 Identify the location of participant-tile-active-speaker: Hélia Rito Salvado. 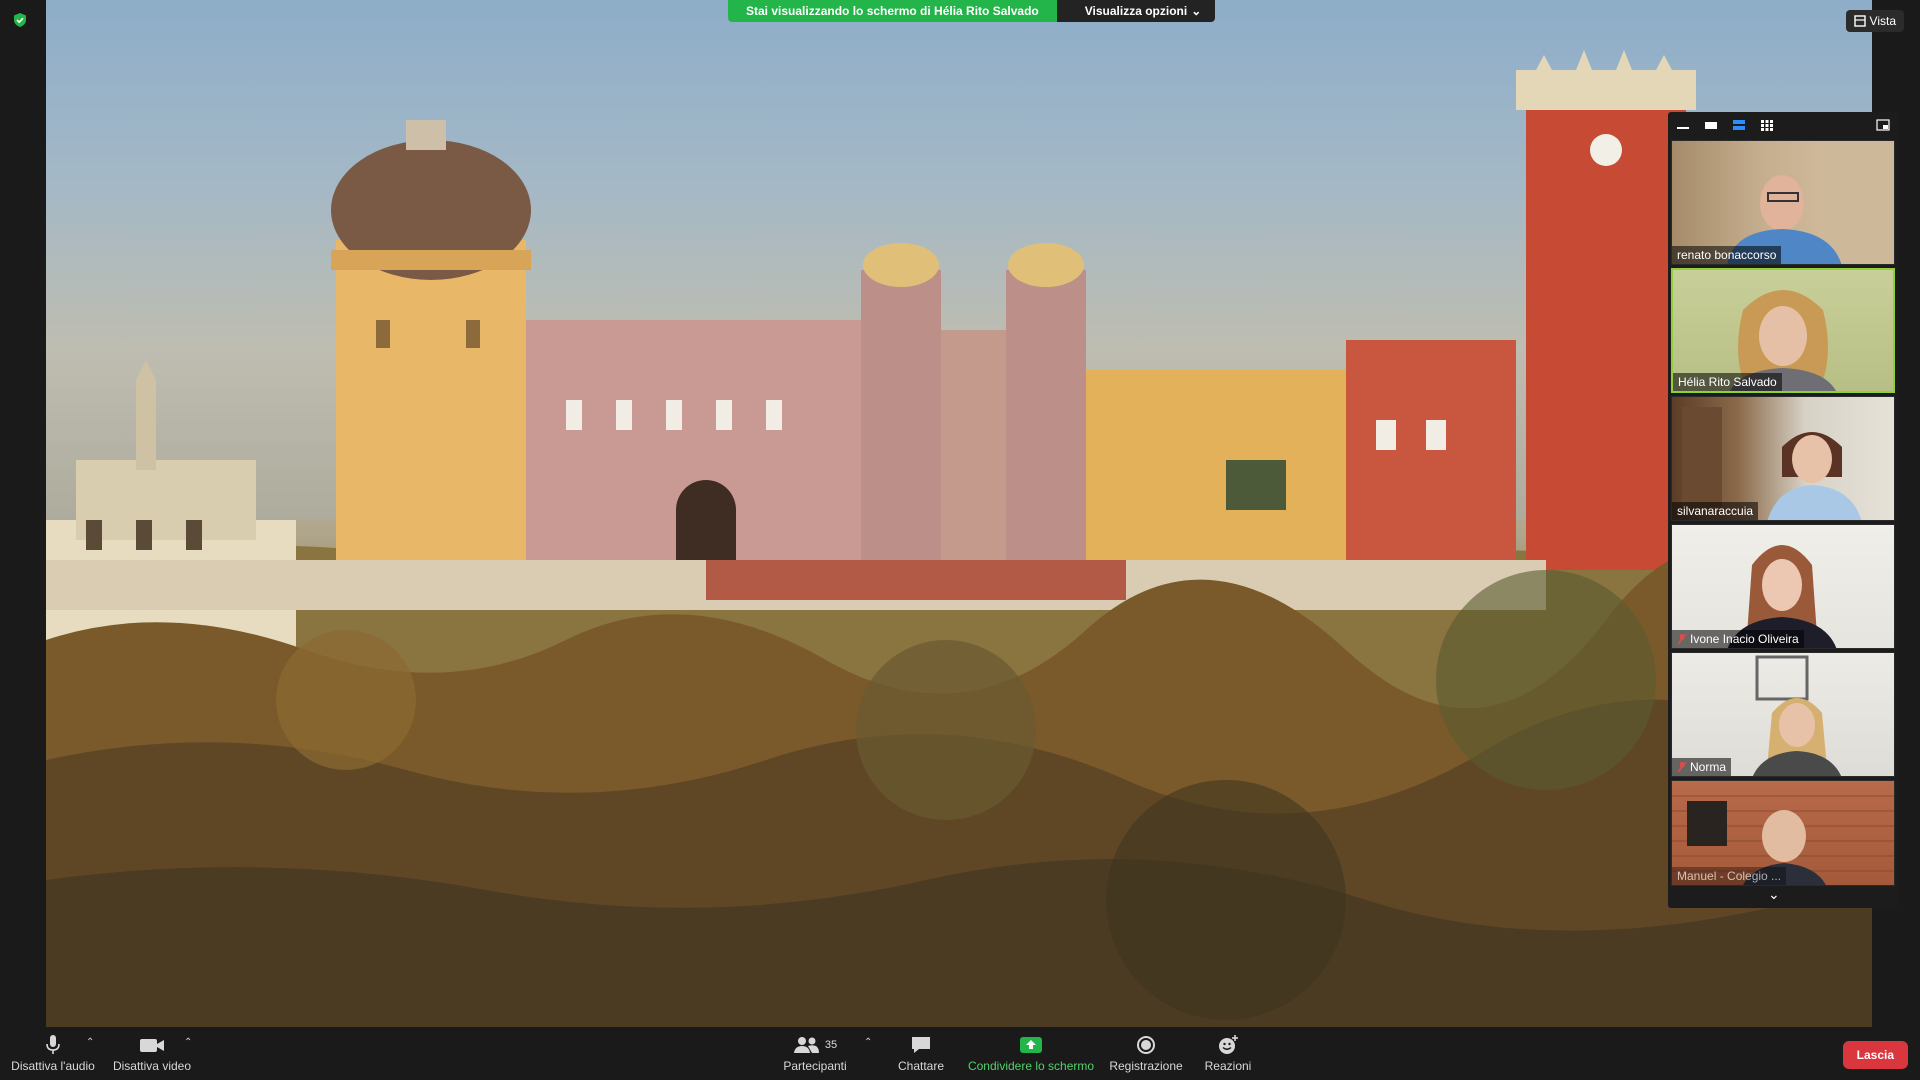
(1783, 330).